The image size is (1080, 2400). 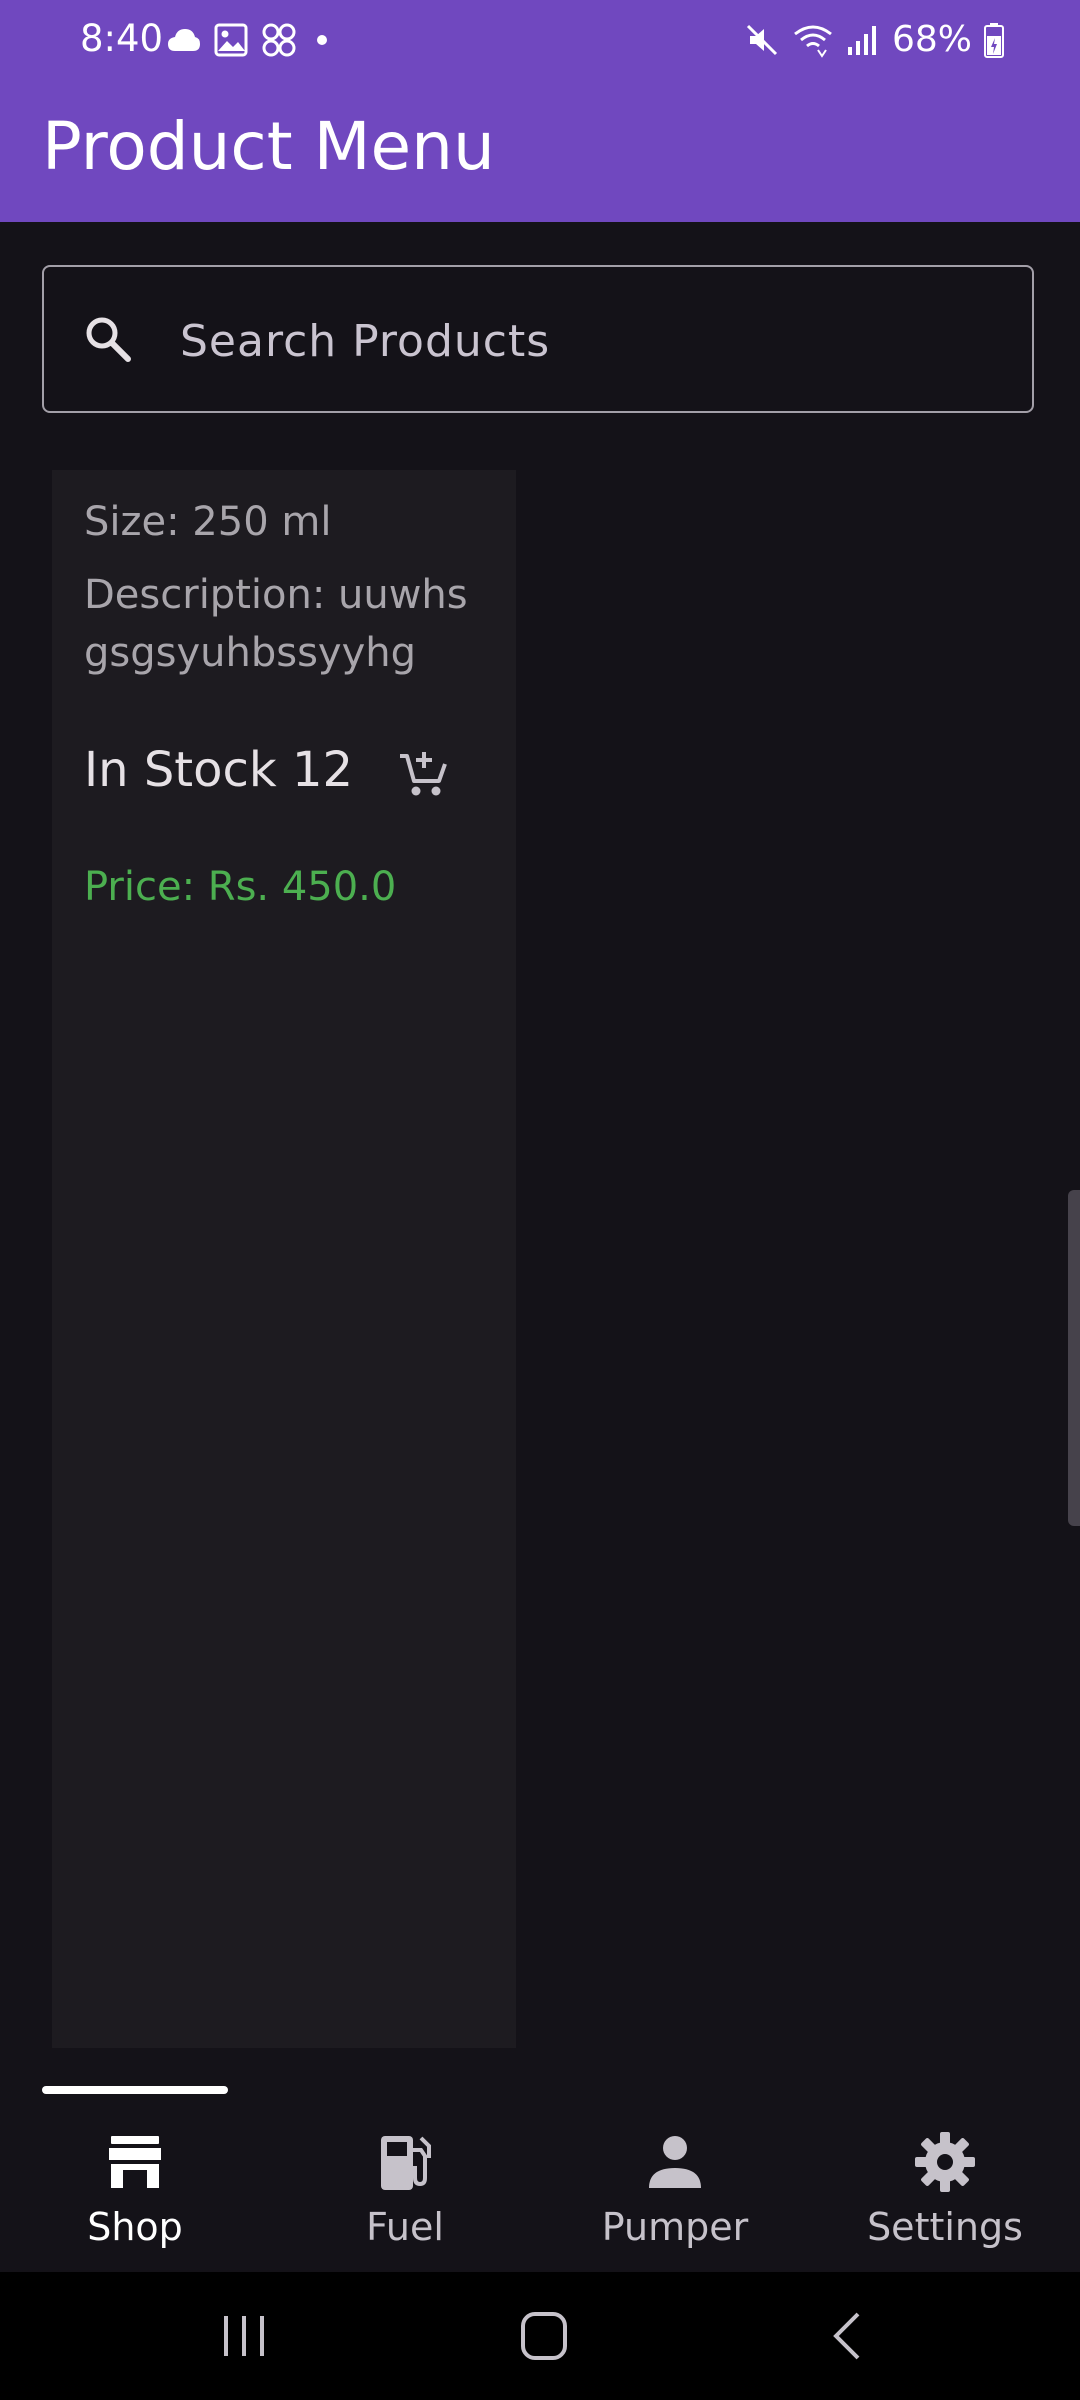 What do you see at coordinates (135, 2227) in the screenshot?
I see `tab-label: Shop` at bounding box center [135, 2227].